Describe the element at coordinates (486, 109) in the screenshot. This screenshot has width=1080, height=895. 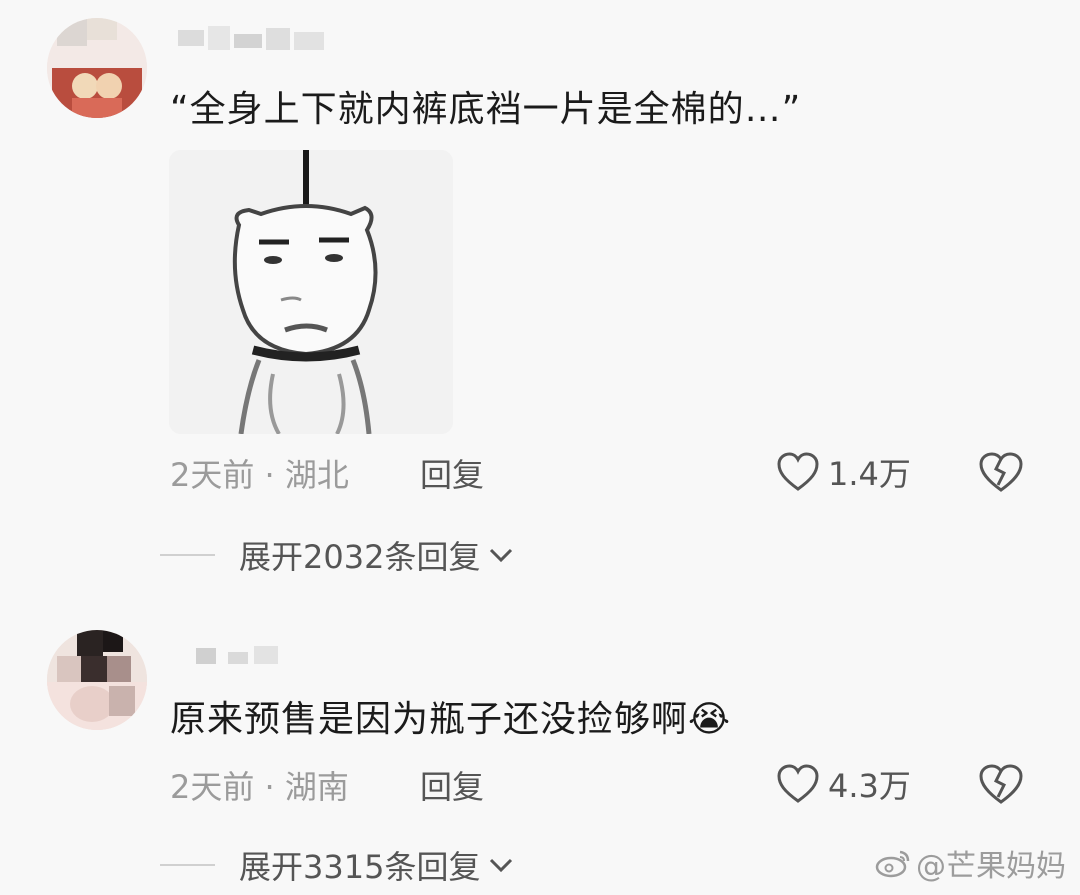
I see `comment-text: “全身上下就内裤底裆一片是全棉的…”` at that location.